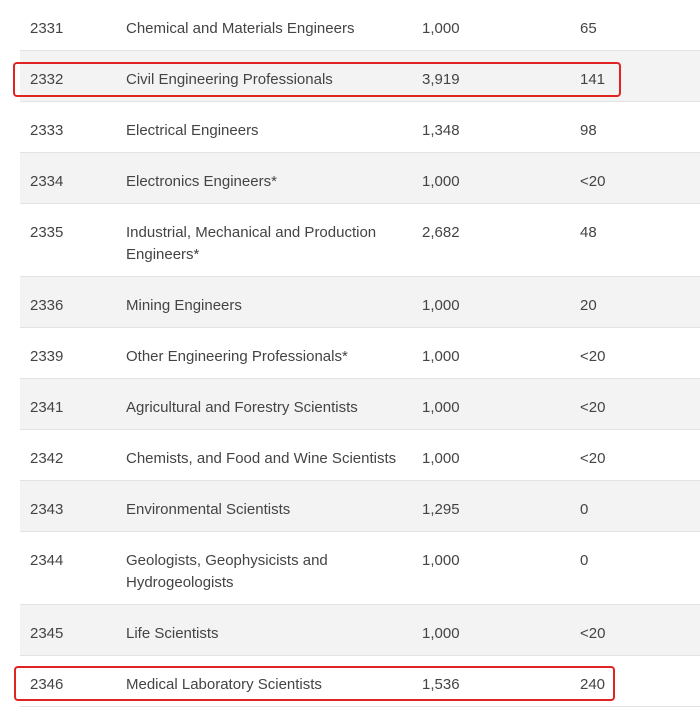  What do you see at coordinates (47, 633) in the screenshot?
I see `occupation-code: 2345` at bounding box center [47, 633].